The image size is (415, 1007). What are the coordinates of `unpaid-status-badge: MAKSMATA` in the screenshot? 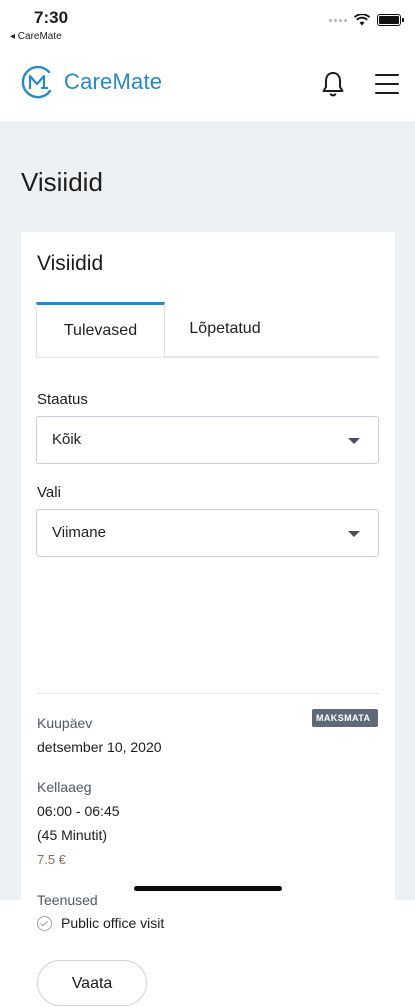 It's located at (345, 718).